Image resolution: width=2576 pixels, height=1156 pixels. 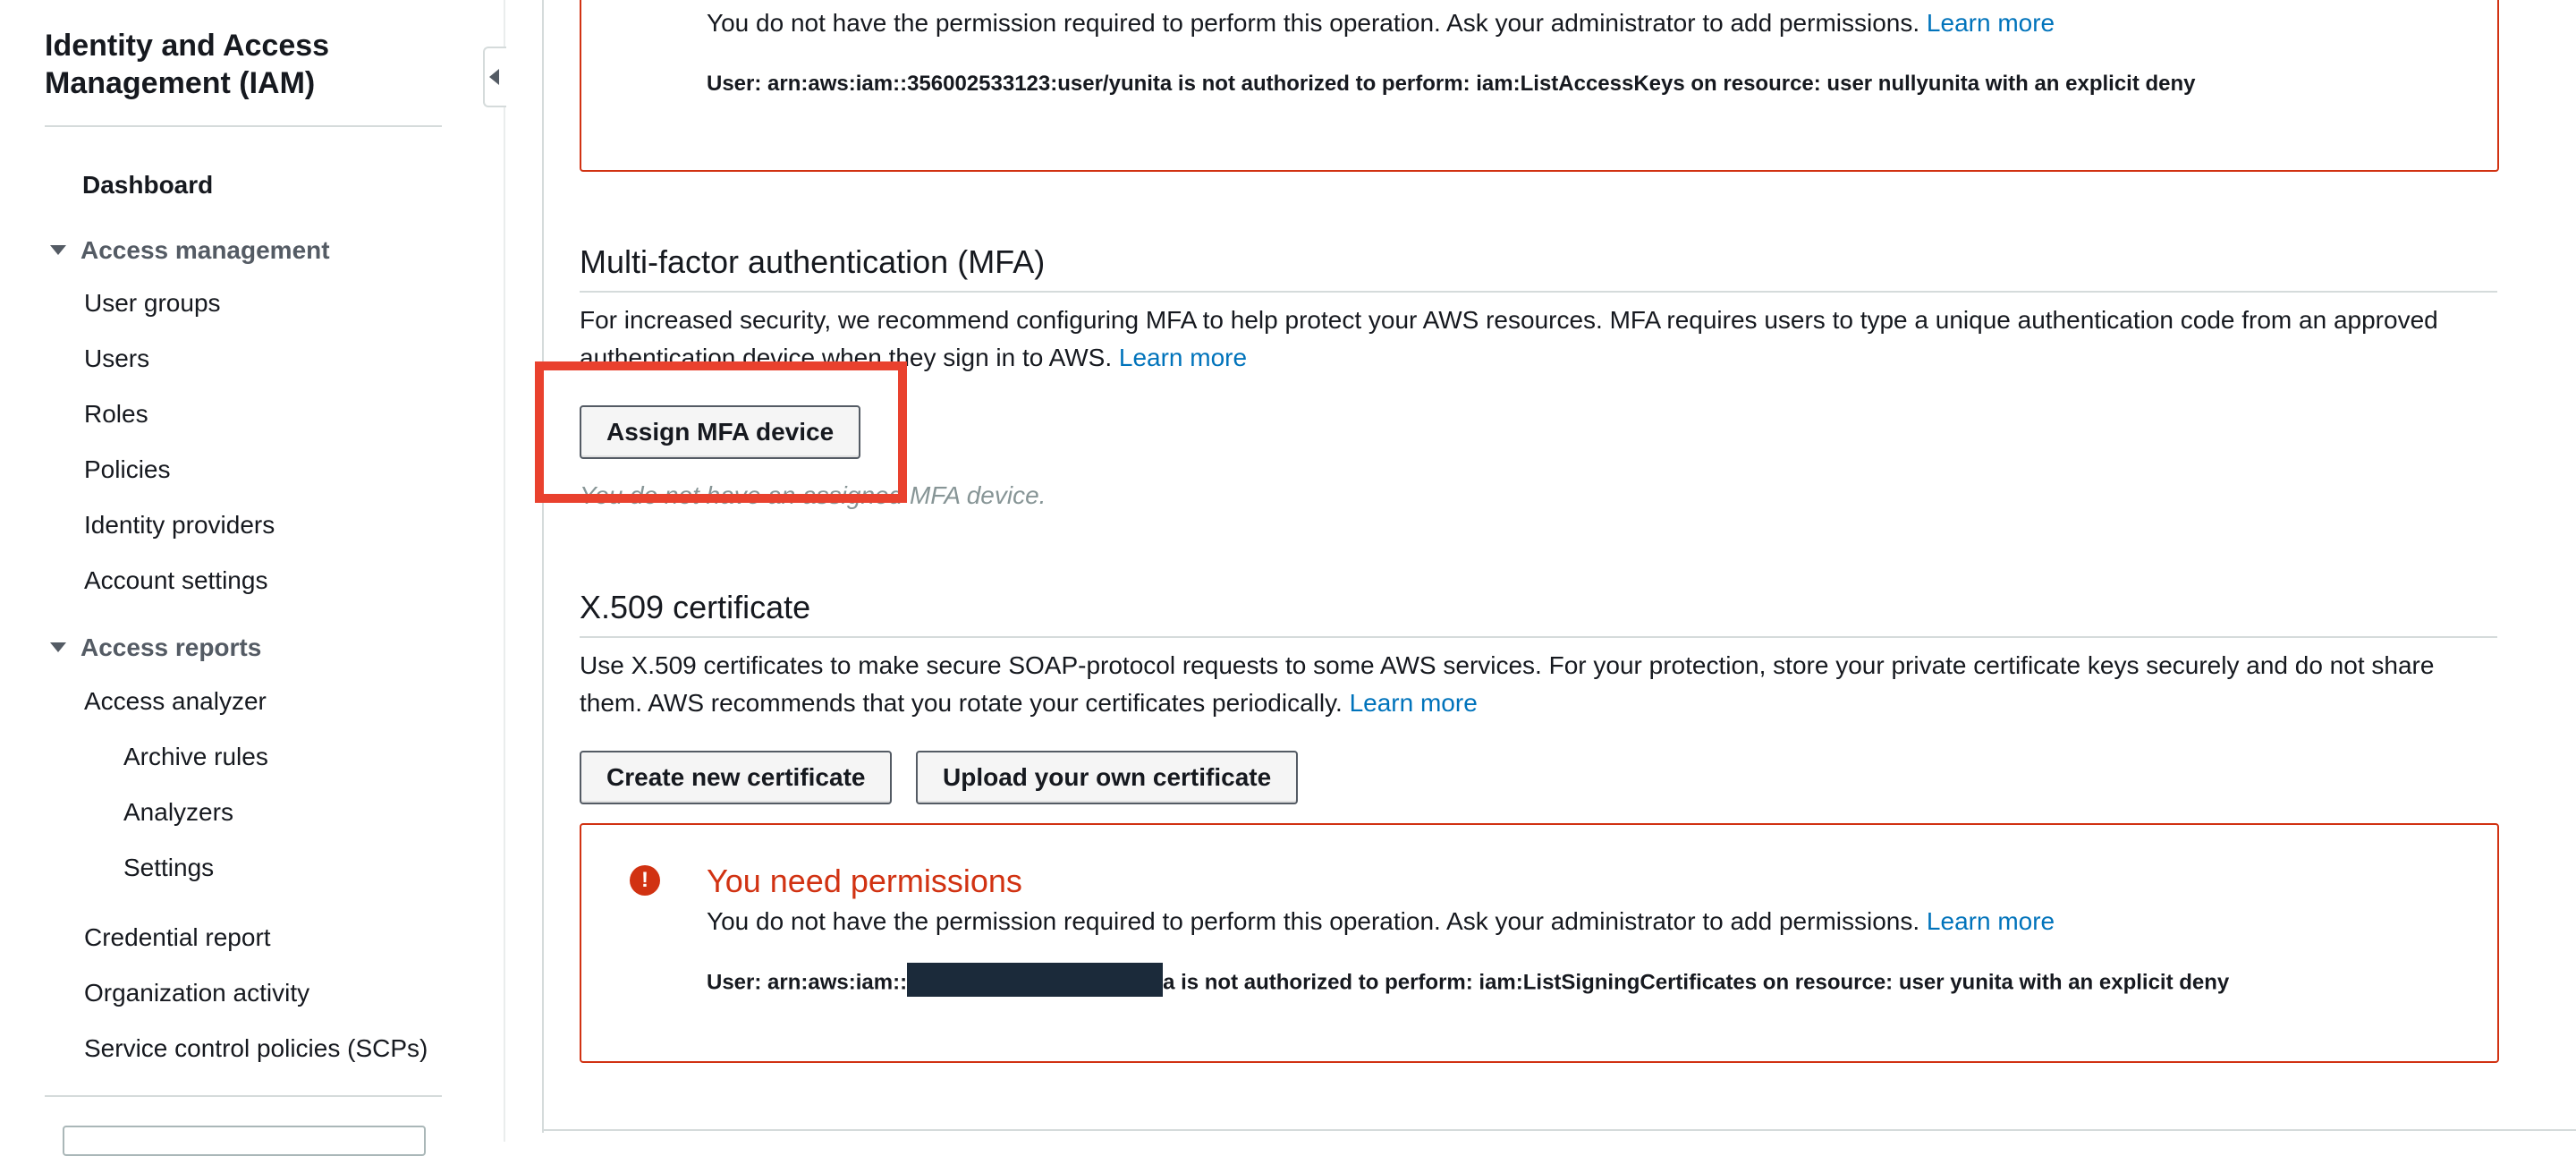 What do you see at coordinates (171, 647) in the screenshot?
I see `sidebar-section-label: Access reports` at bounding box center [171, 647].